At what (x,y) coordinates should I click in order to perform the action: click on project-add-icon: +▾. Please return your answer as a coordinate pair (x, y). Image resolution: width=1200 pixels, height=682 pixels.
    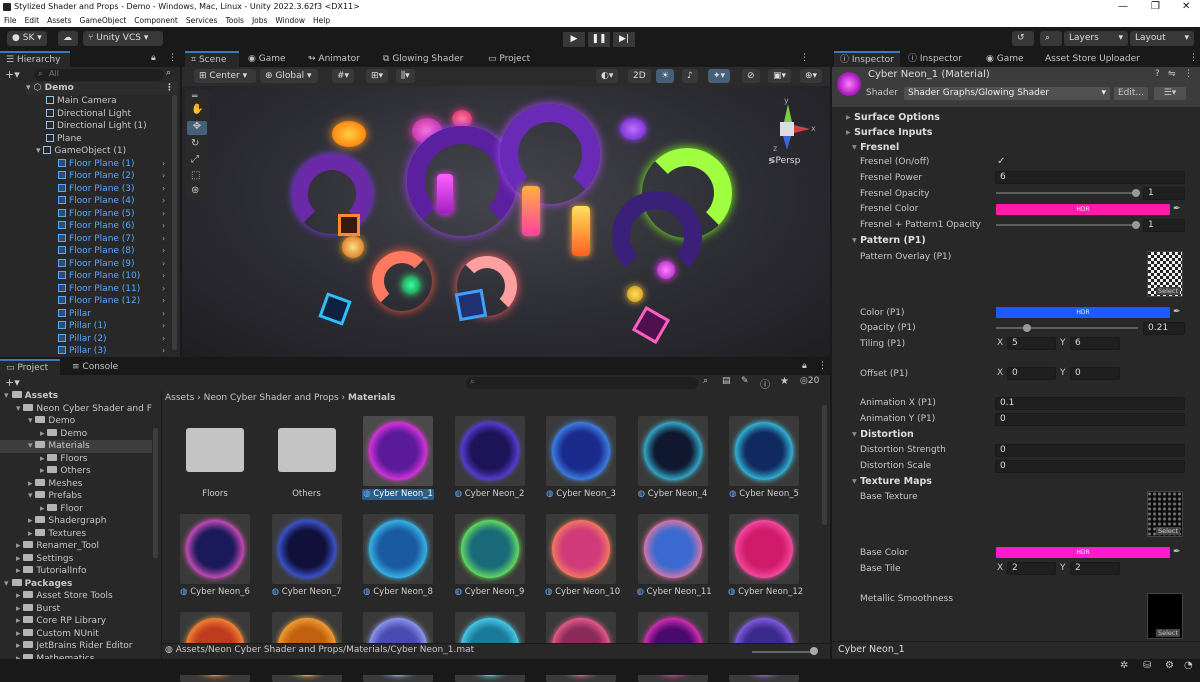
    Looking at the image, I should click on (12, 382).